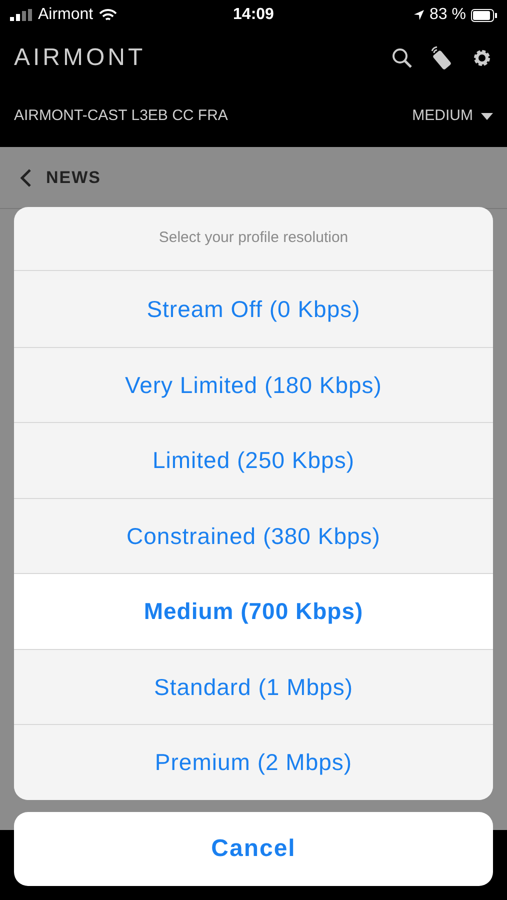 The height and width of the screenshot is (900, 507). What do you see at coordinates (253, 15) in the screenshot?
I see `clock-time: 14:09` at bounding box center [253, 15].